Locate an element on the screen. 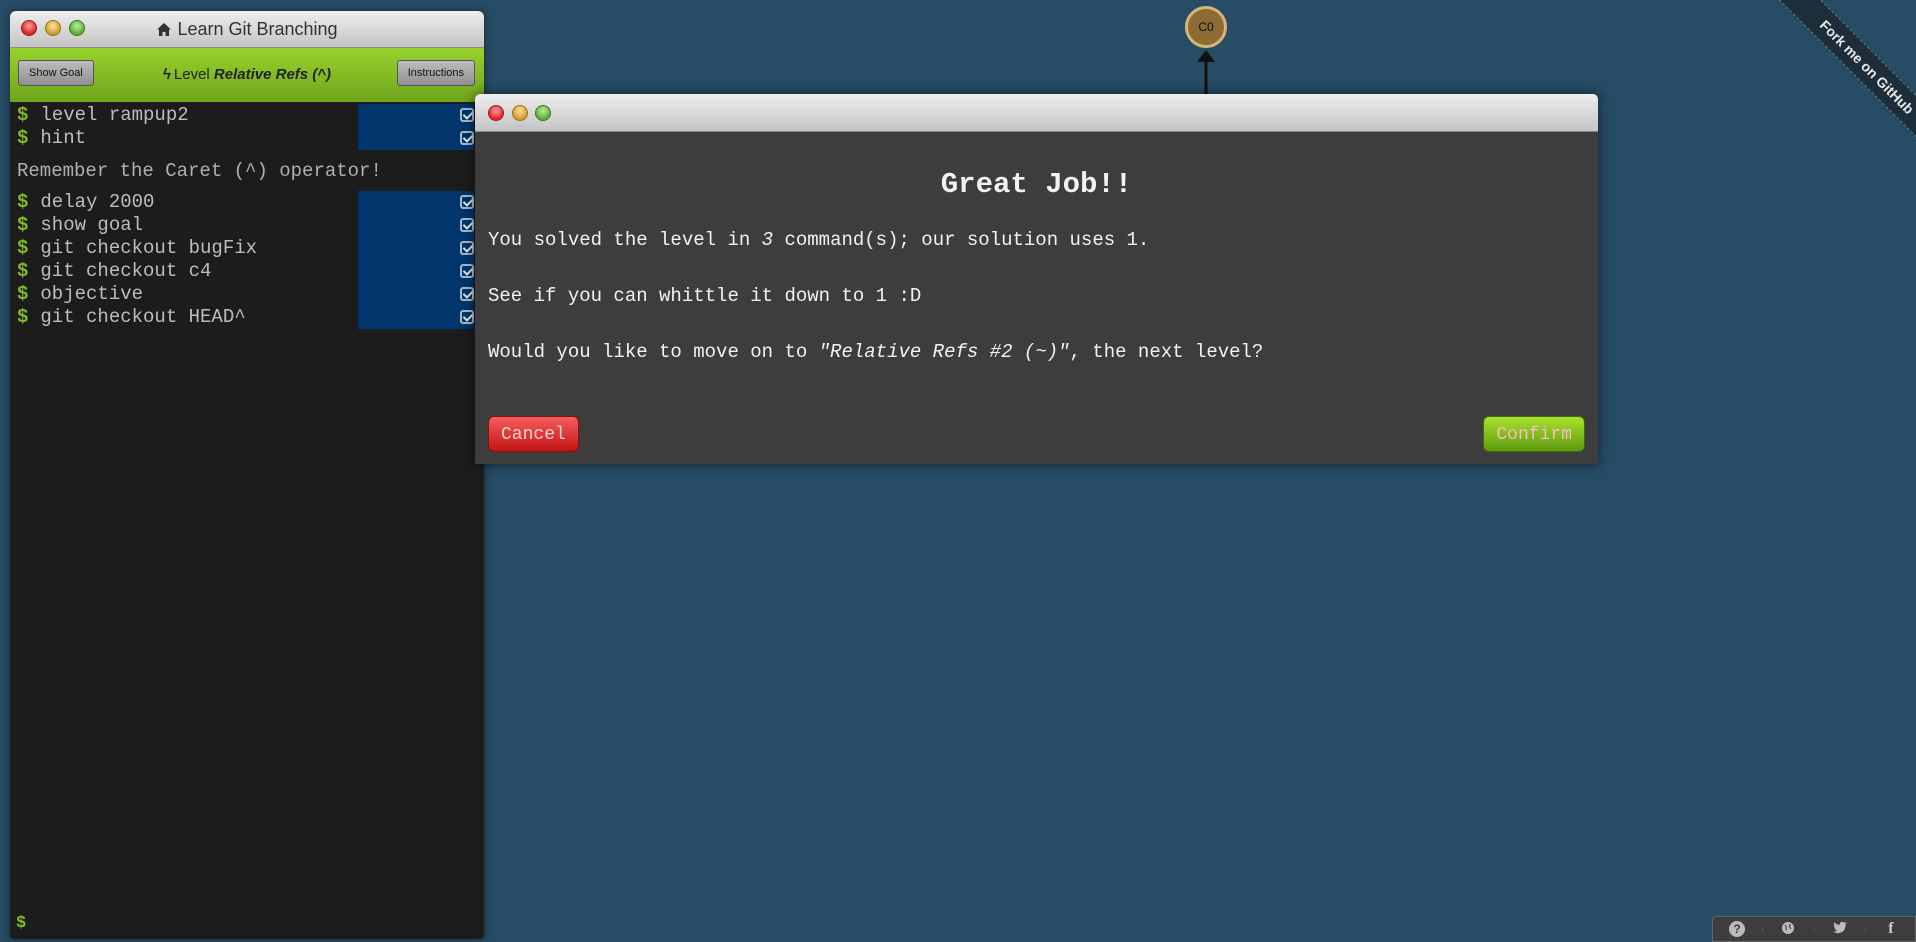 This screenshot has height=942, width=1916. cancel-button: Cancel is located at coordinates (533, 434).